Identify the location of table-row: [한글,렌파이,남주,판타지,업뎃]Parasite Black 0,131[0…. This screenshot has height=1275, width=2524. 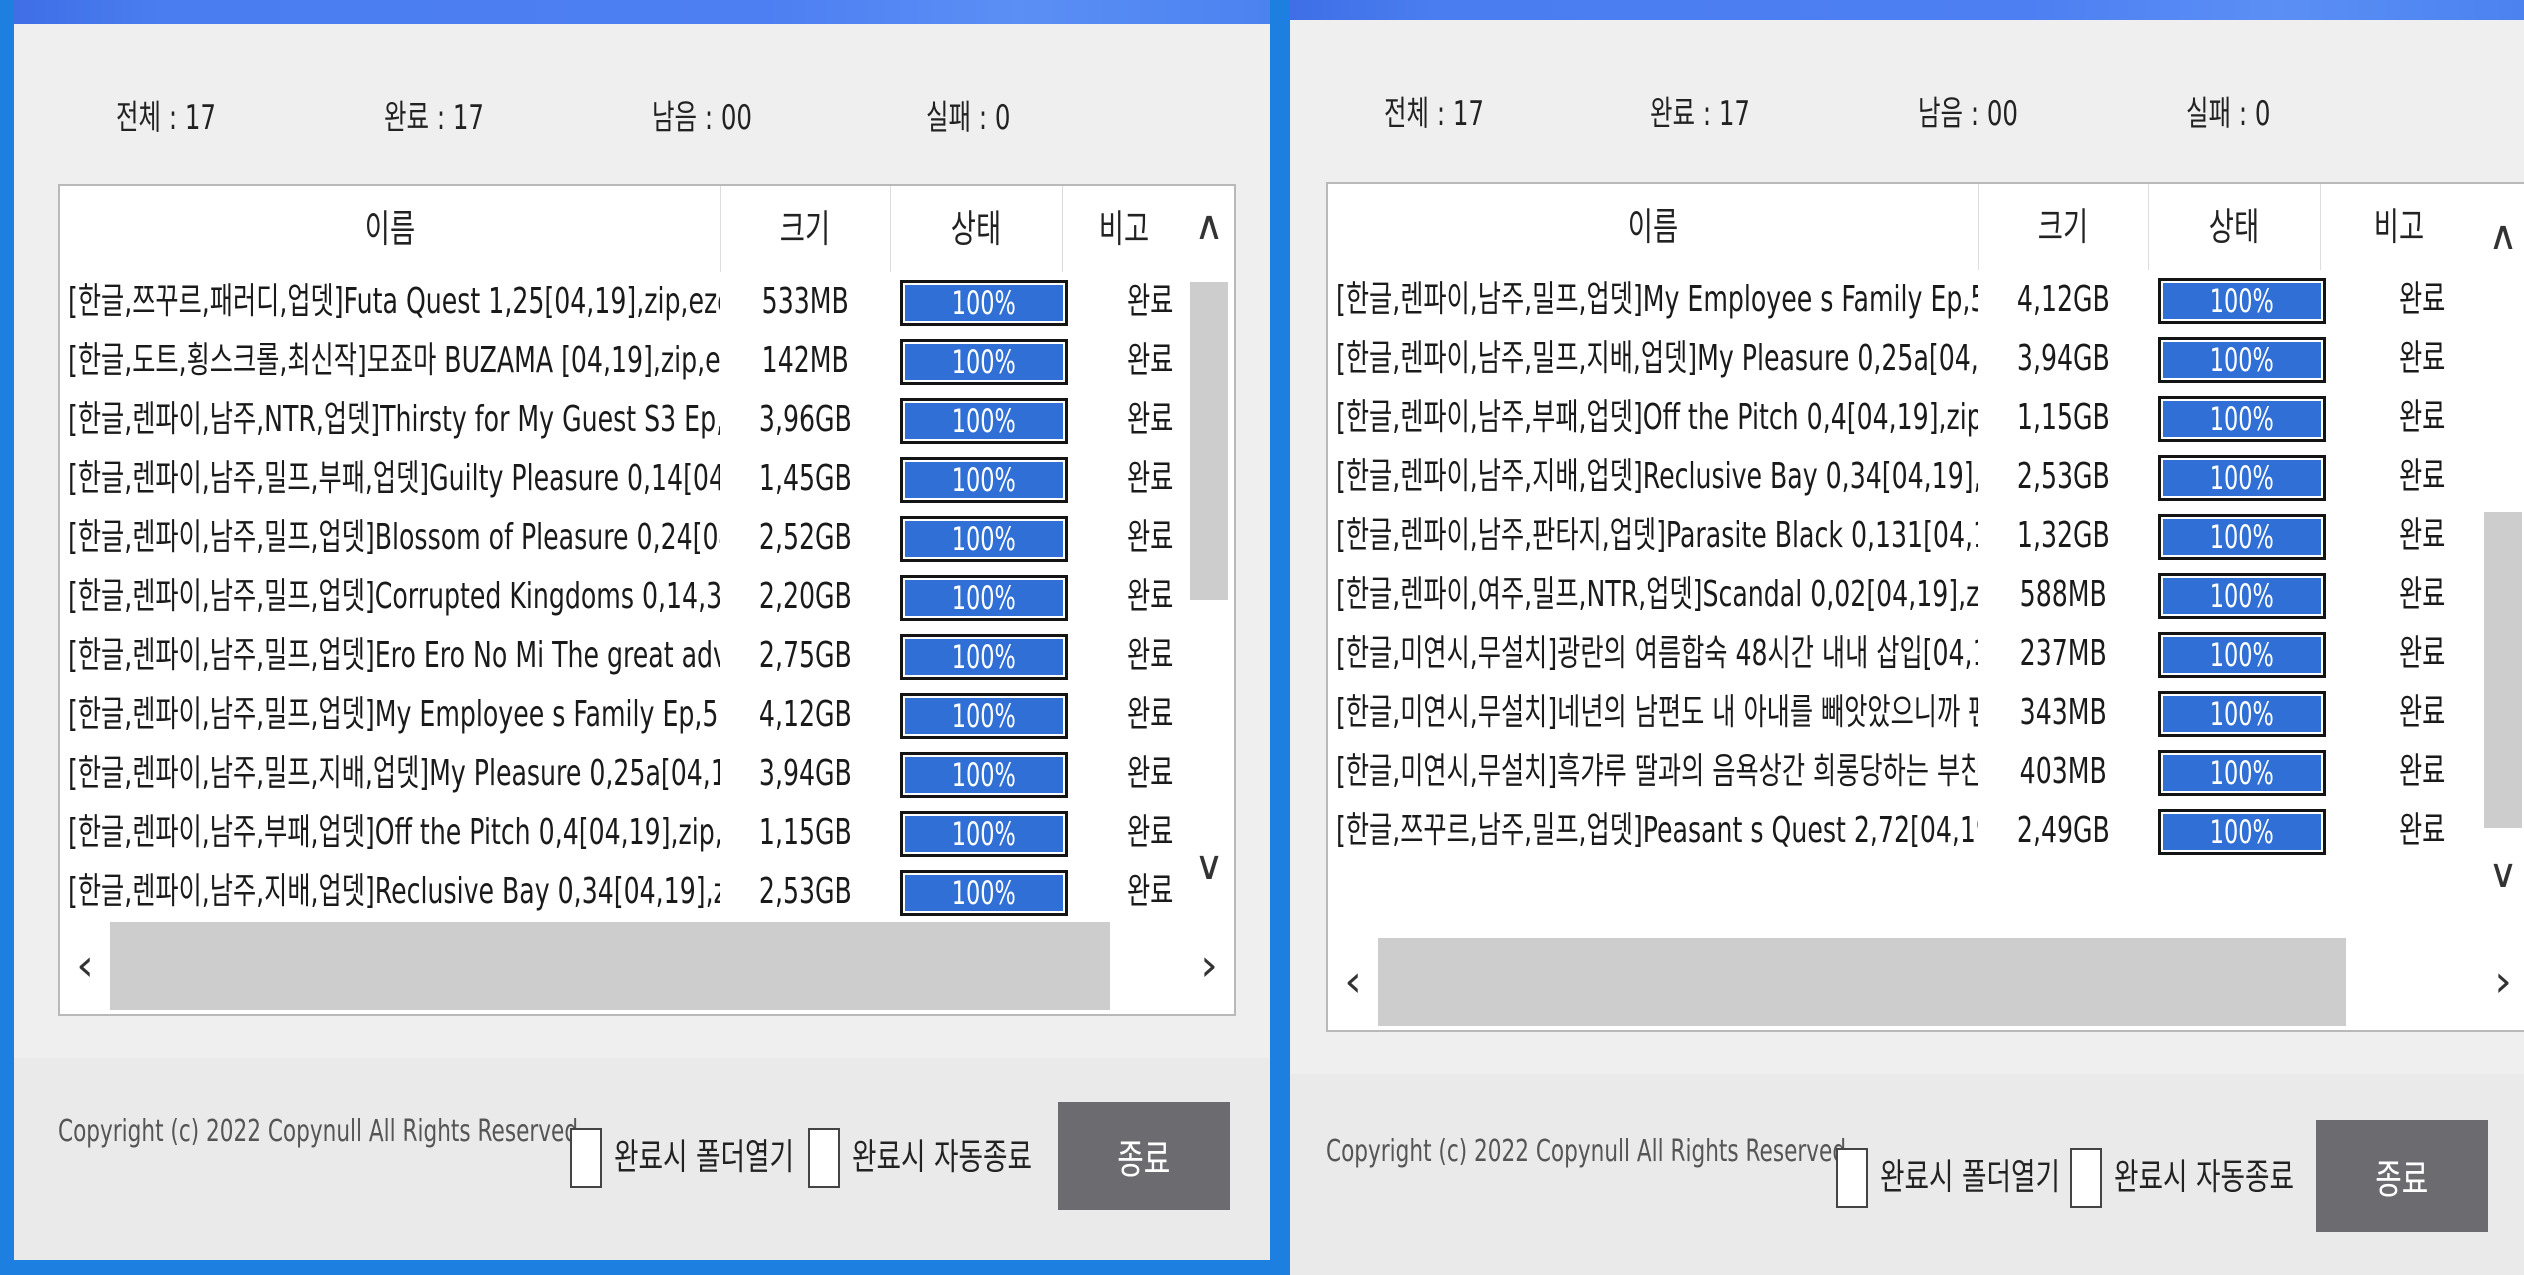
(1903, 535).